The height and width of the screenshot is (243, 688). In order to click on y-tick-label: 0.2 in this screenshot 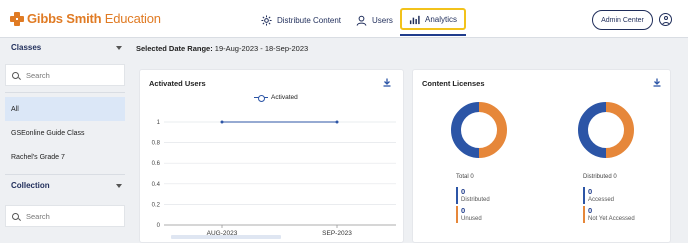, I will do `click(156, 205)`.